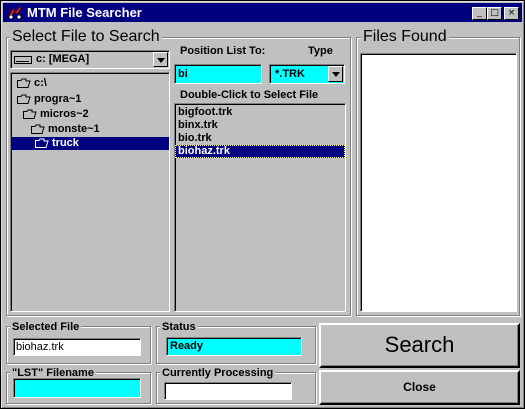 This screenshot has width=525, height=409. I want to click on minimize-button: _, so click(479, 13).